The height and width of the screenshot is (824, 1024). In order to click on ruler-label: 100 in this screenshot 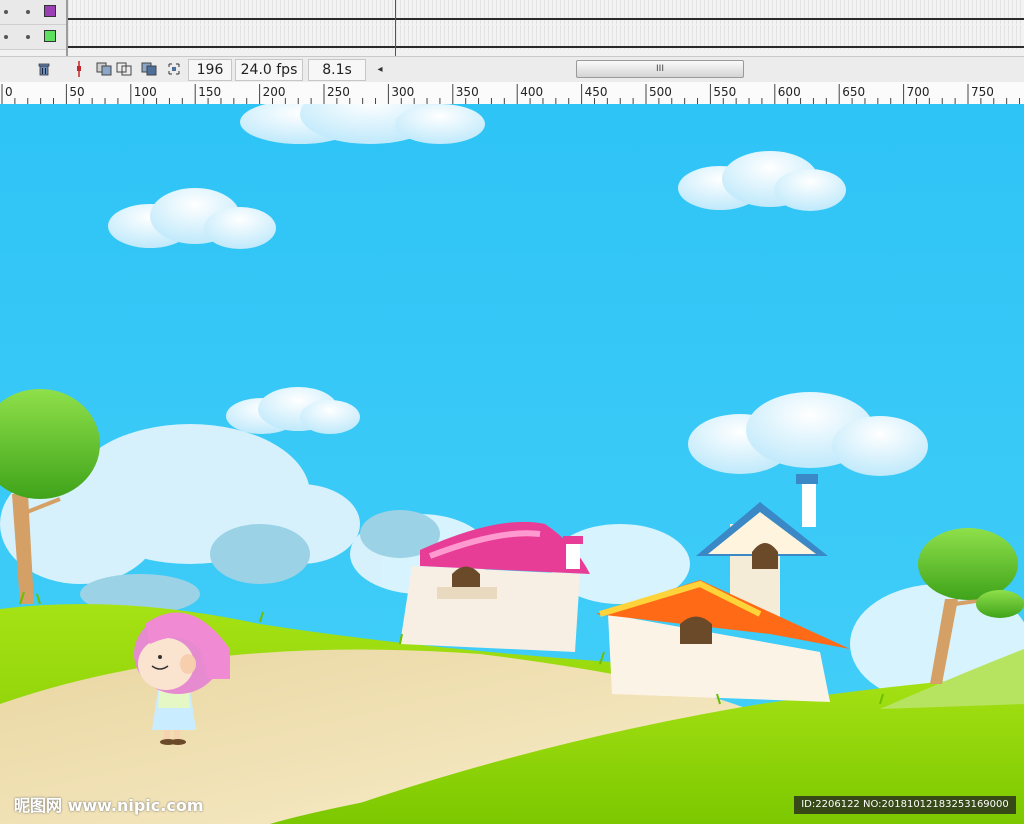, I will do `click(145, 92)`.